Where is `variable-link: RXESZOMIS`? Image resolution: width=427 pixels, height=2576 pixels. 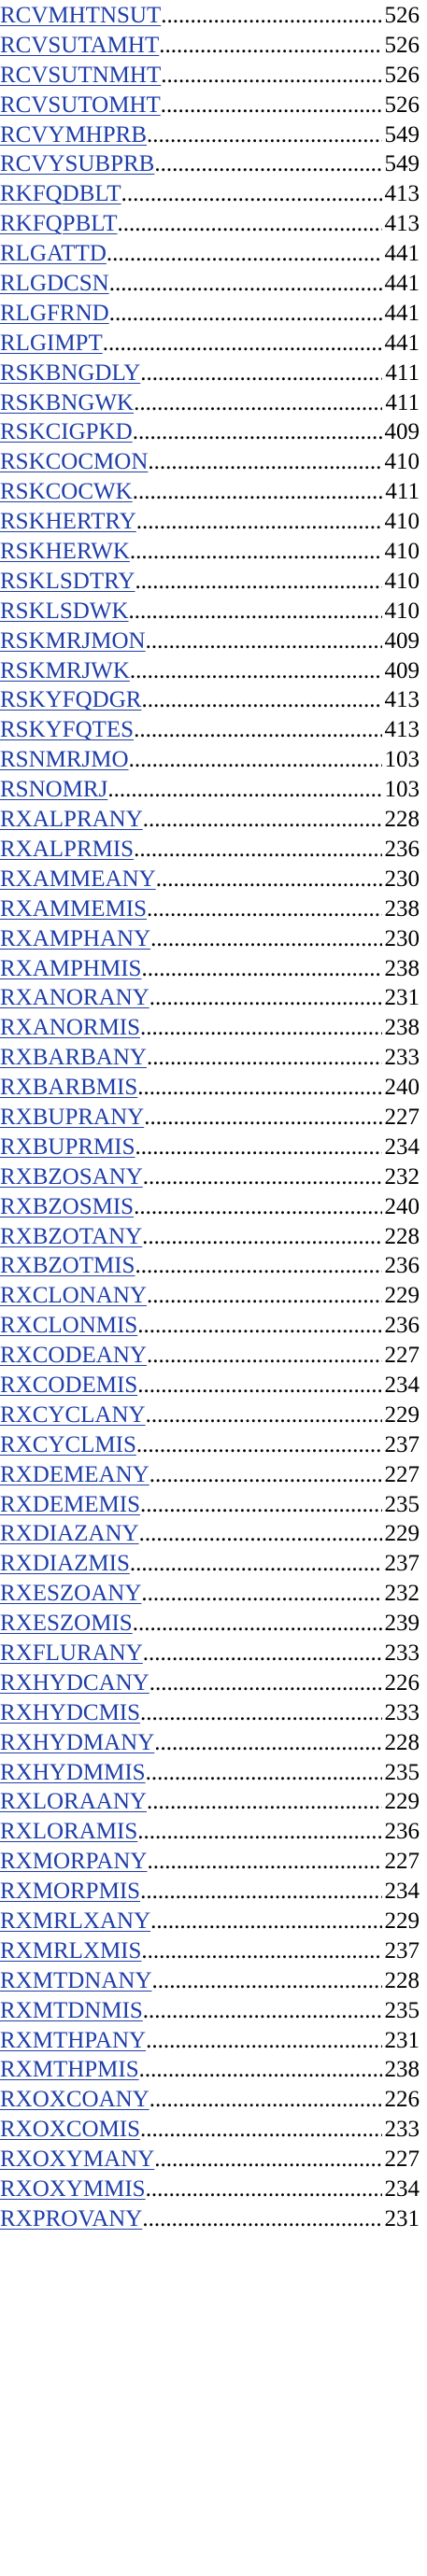
variable-link: RXESZOMIS is located at coordinates (67, 1624).